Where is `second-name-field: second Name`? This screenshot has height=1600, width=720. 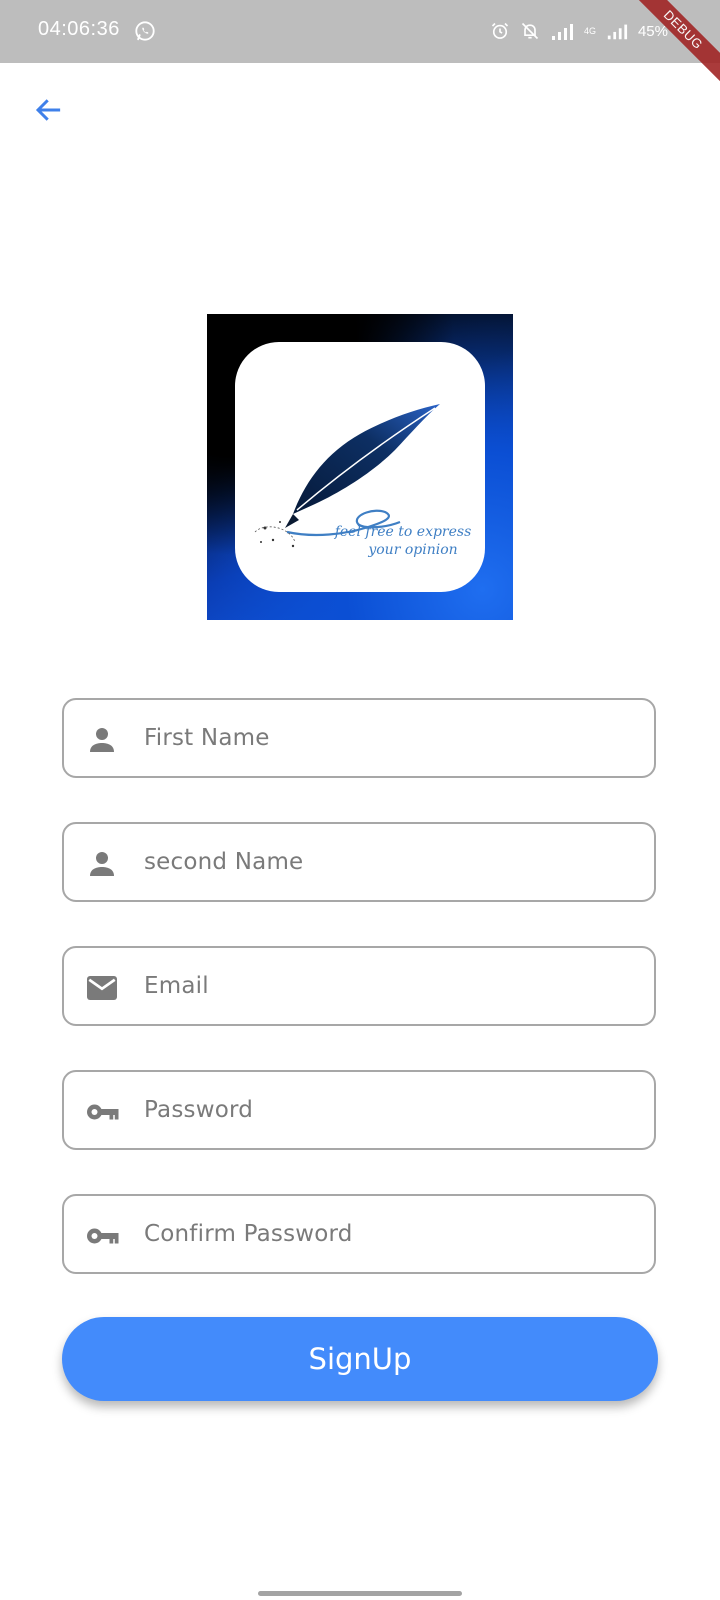
second-name-field: second Name is located at coordinates (359, 862).